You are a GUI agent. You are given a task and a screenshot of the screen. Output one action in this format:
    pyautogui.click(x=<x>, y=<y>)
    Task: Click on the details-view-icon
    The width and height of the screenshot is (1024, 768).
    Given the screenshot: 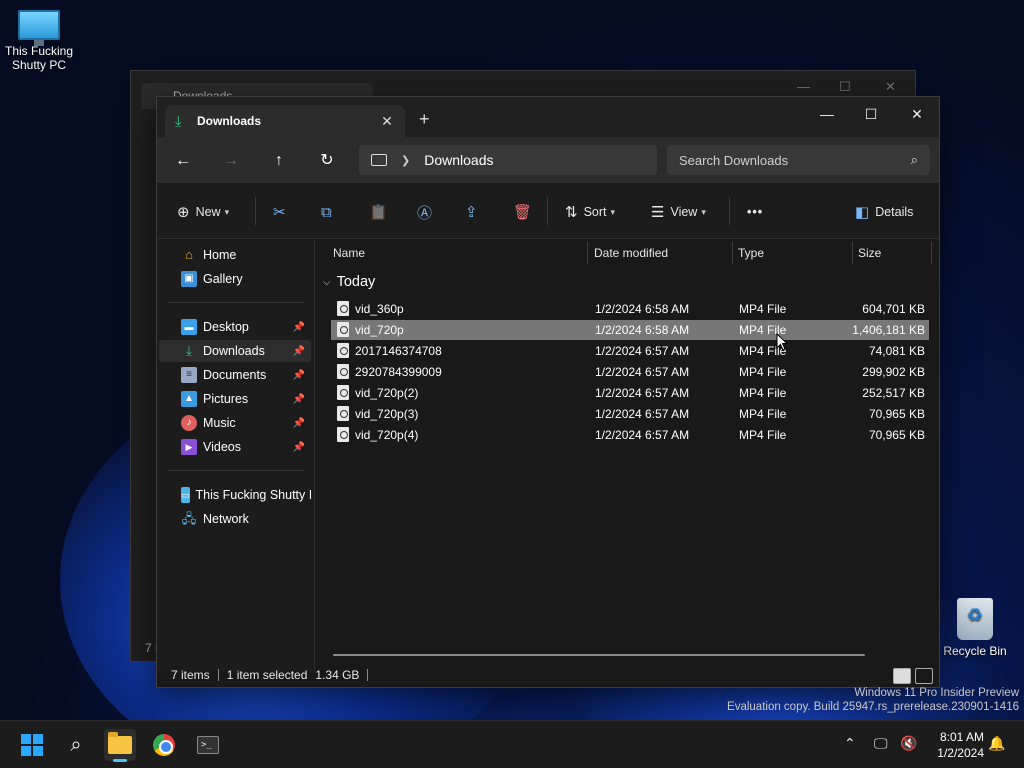 What is the action you would take?
    pyautogui.click(x=902, y=676)
    